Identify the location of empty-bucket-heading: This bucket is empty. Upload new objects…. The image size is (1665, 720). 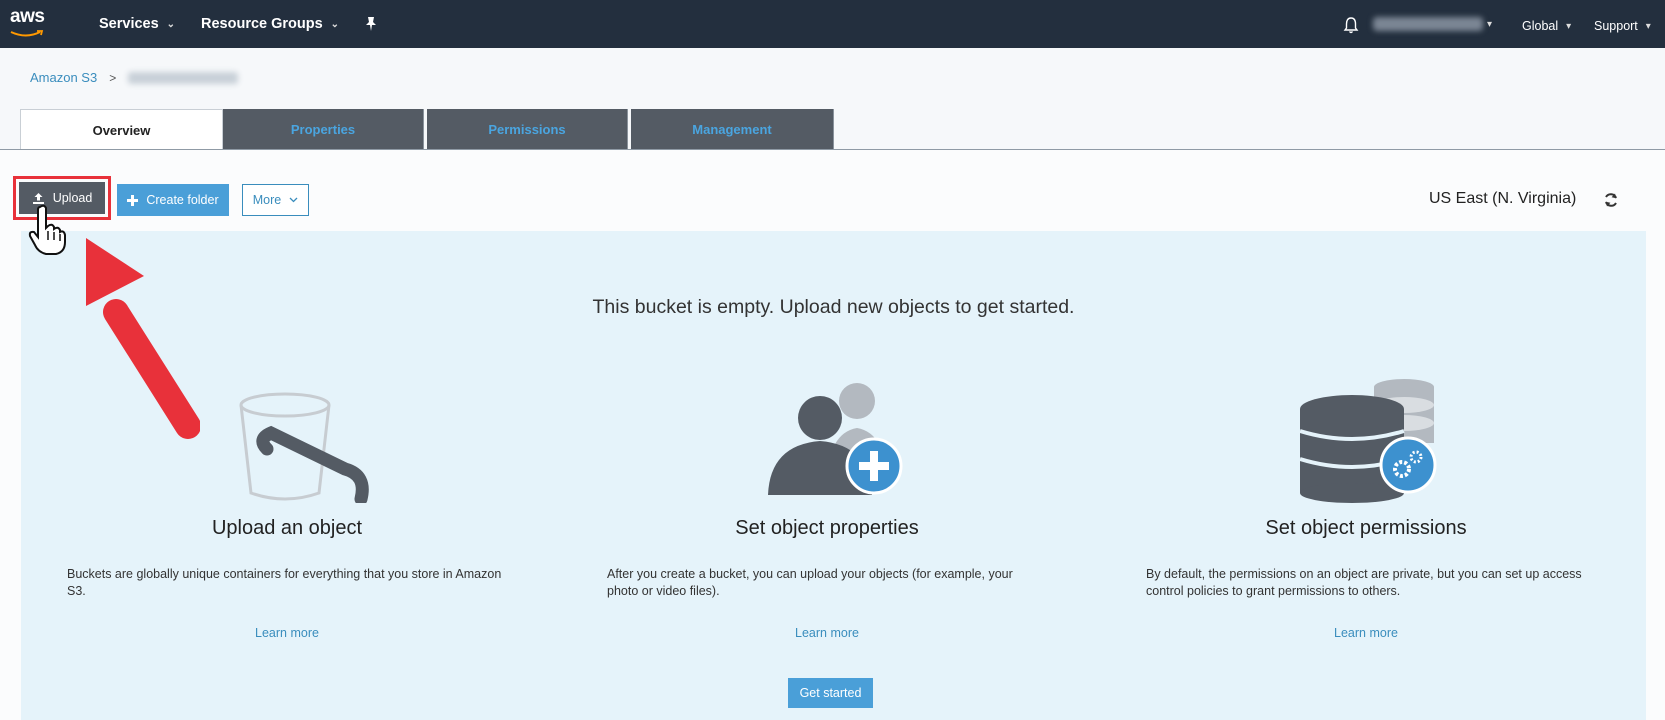
(833, 307).